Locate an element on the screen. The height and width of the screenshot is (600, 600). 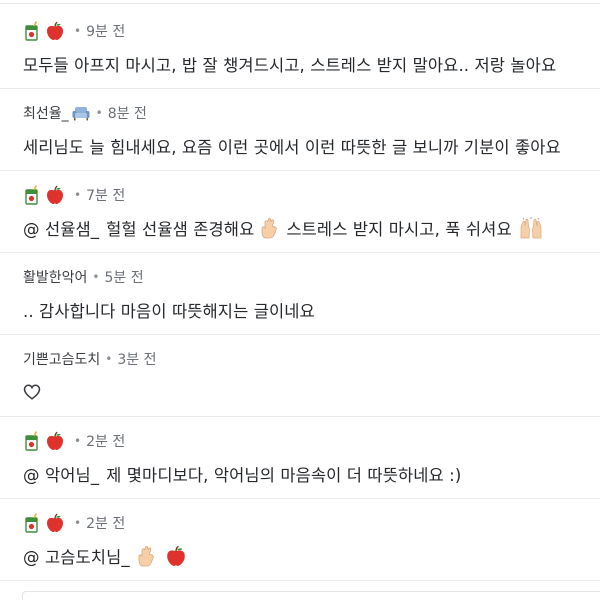
comment-meta: 활발한악어 • 5분 전 is located at coordinates (83, 277).